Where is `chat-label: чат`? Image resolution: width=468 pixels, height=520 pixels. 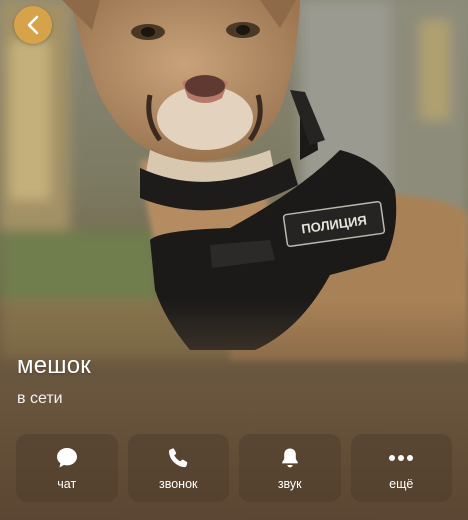 chat-label: чат is located at coordinates (67, 484).